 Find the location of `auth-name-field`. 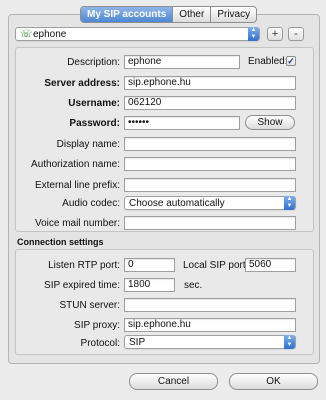

auth-name-field is located at coordinates (210, 164).